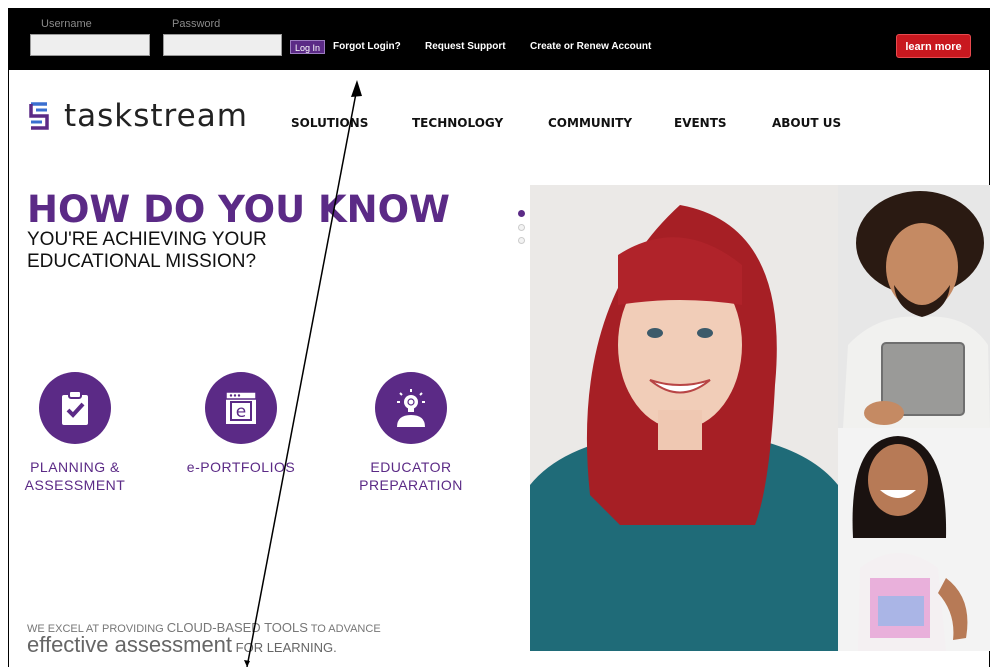 The width and height of the screenshot is (990, 667). What do you see at coordinates (130, 644) in the screenshot?
I see `tagline-emphasis-large: effective assessment` at bounding box center [130, 644].